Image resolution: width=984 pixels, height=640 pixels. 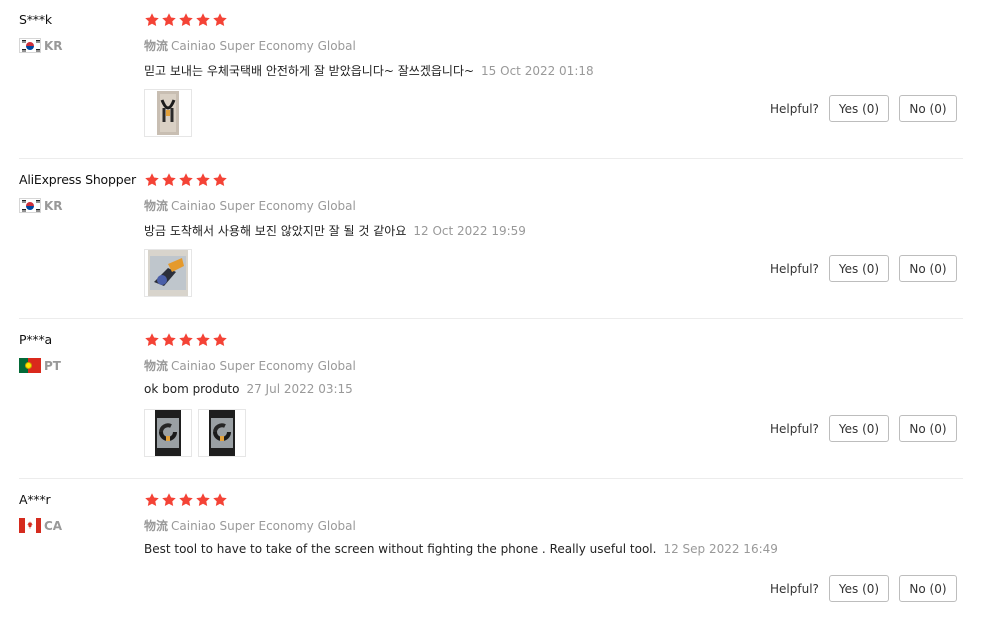 What do you see at coordinates (309, 71) in the screenshot?
I see `review-text: 믿고 보내는 우체국택배 안전하게 잘 받았읍니다~ 잘쓰겠읍니다~` at bounding box center [309, 71].